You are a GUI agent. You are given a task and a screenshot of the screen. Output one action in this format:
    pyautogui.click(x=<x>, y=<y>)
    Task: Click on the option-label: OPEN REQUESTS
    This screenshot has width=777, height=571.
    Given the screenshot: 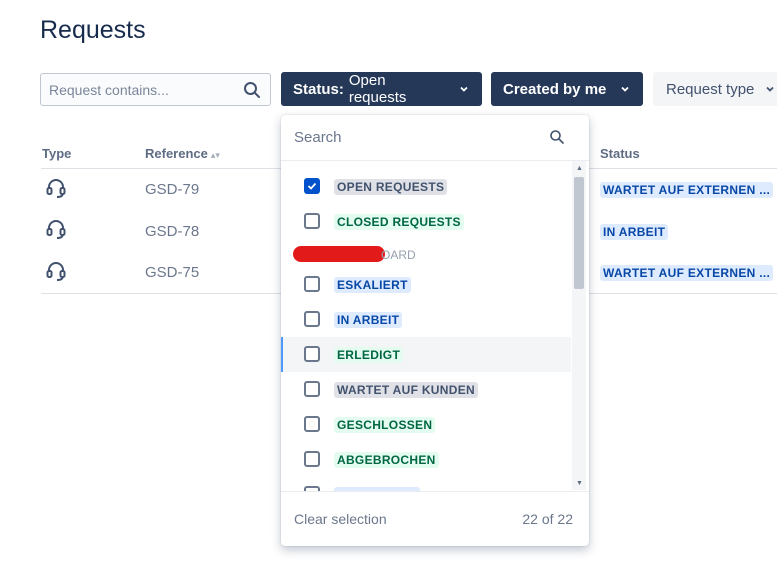 What is the action you would take?
    pyautogui.click(x=391, y=187)
    